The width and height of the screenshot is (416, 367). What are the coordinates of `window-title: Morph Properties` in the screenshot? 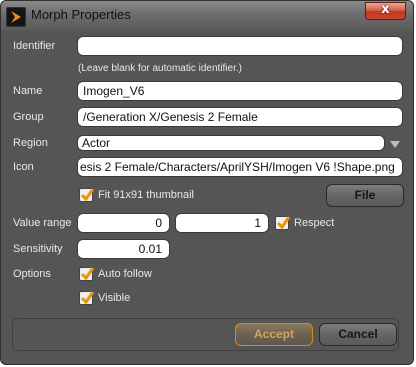 It's located at (81, 14).